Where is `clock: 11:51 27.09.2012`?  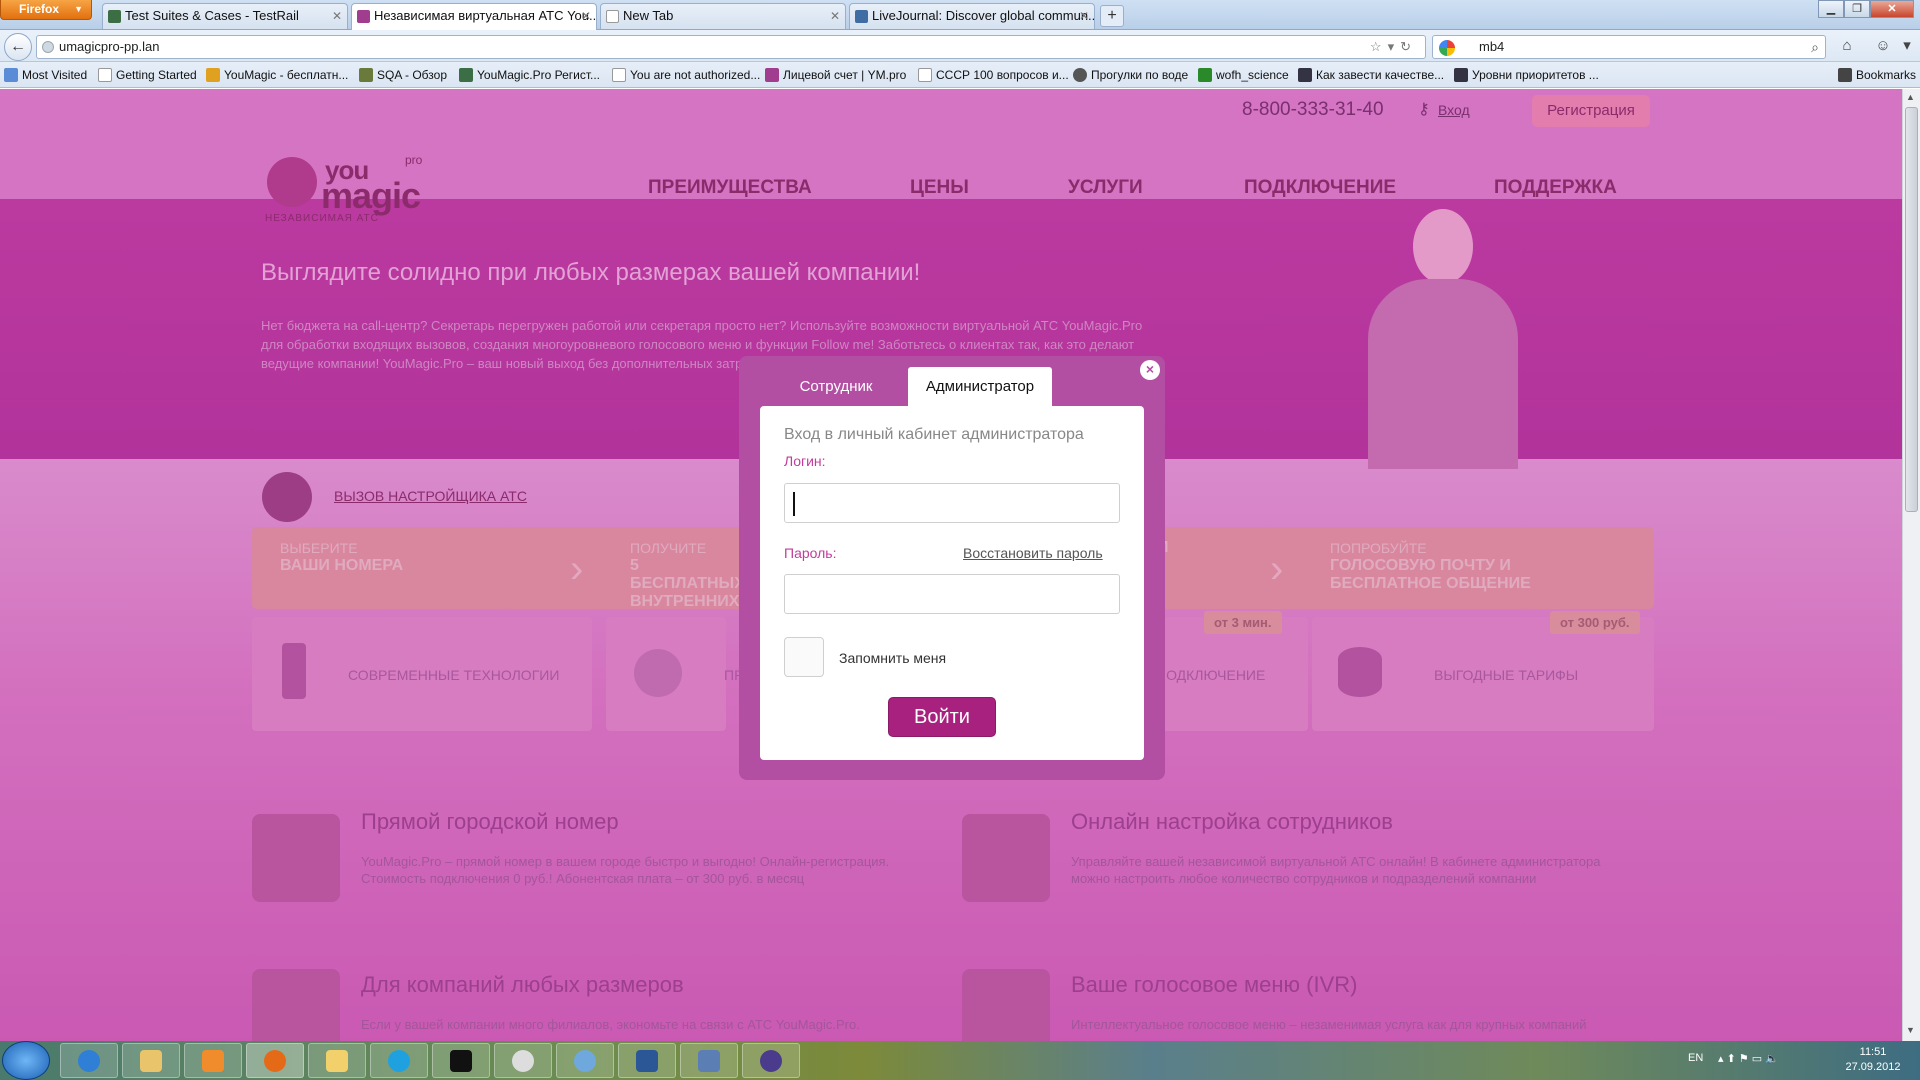 clock: 11:51 27.09.2012 is located at coordinates (1873, 1060).